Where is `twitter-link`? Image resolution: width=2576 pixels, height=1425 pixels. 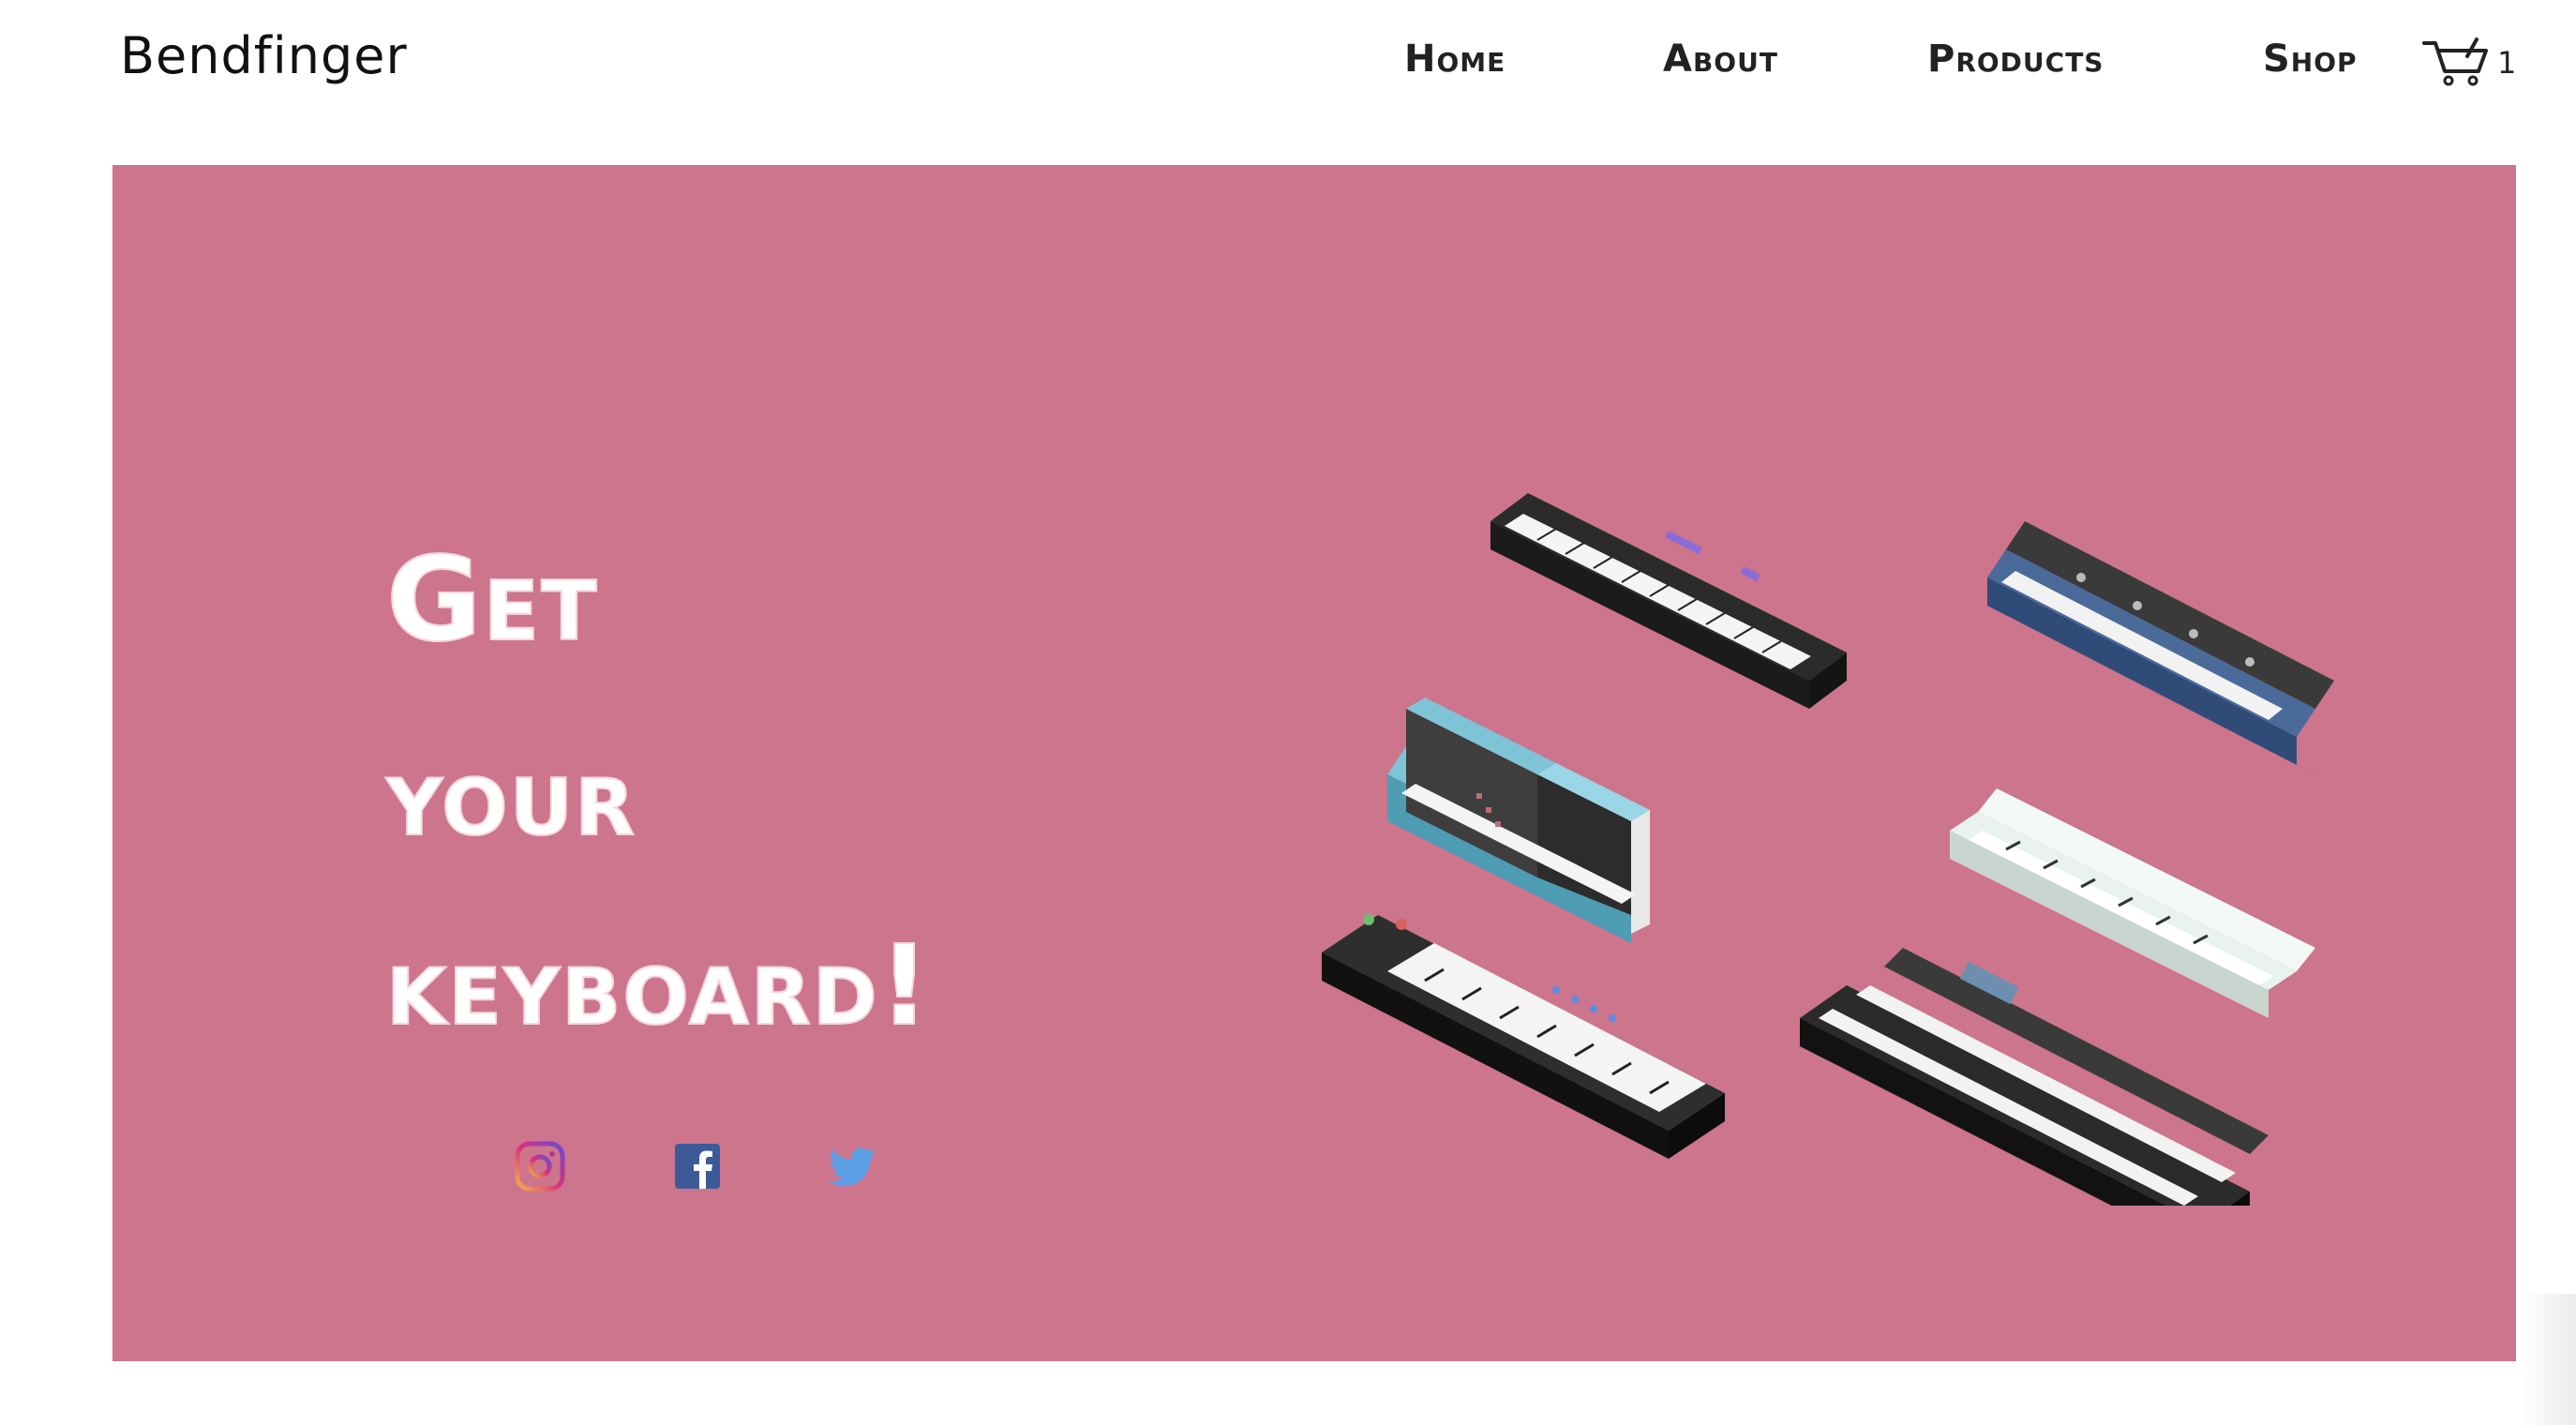 twitter-link is located at coordinates (853, 1166).